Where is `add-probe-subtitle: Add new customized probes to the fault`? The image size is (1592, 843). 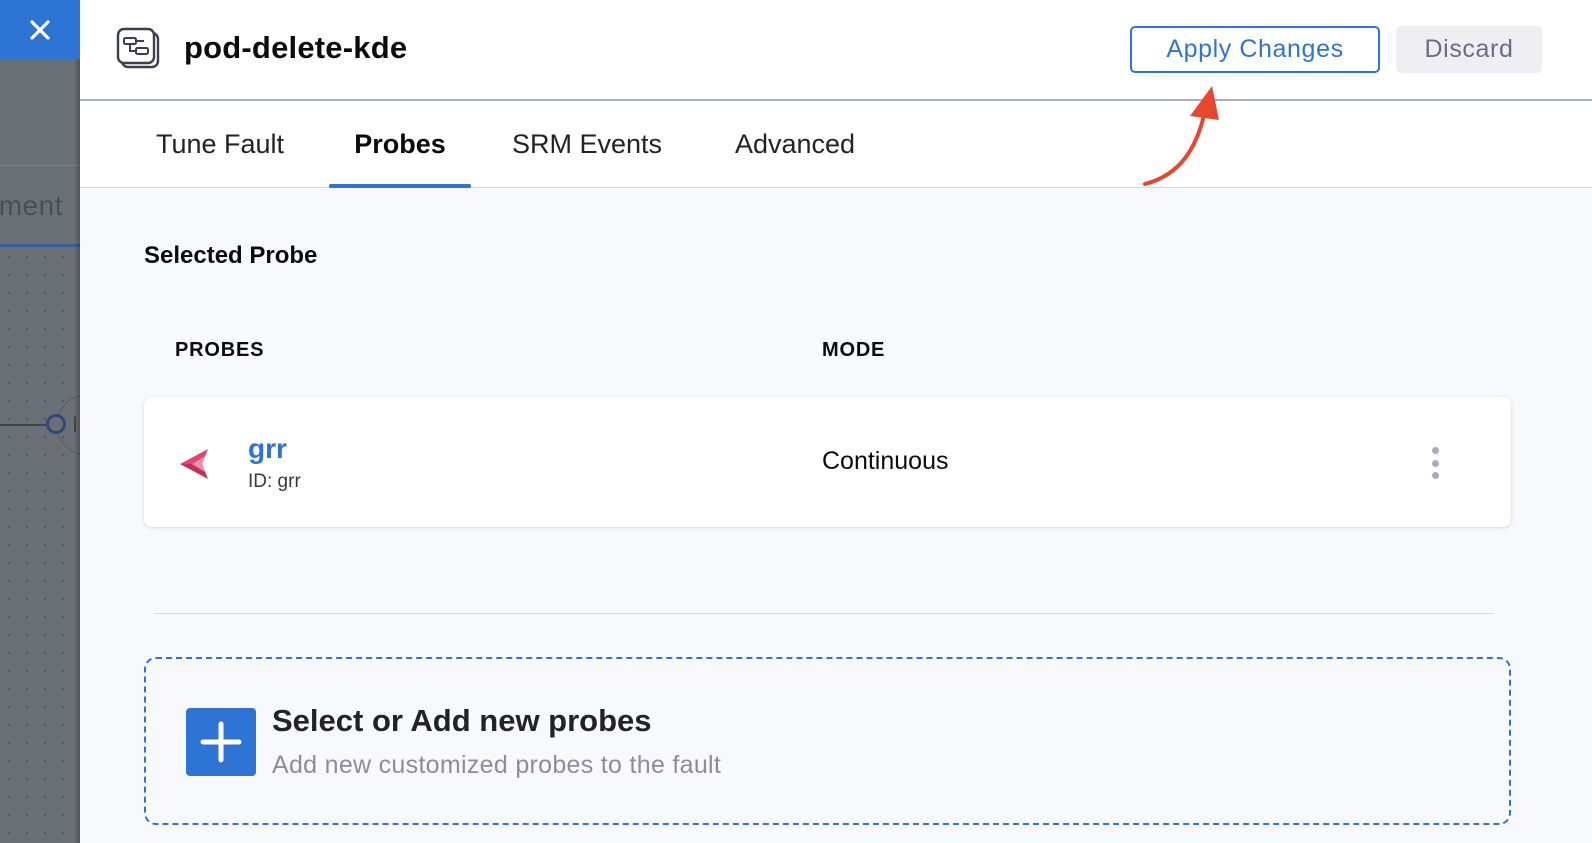 add-probe-subtitle: Add new customized probes to the fault is located at coordinates (497, 765).